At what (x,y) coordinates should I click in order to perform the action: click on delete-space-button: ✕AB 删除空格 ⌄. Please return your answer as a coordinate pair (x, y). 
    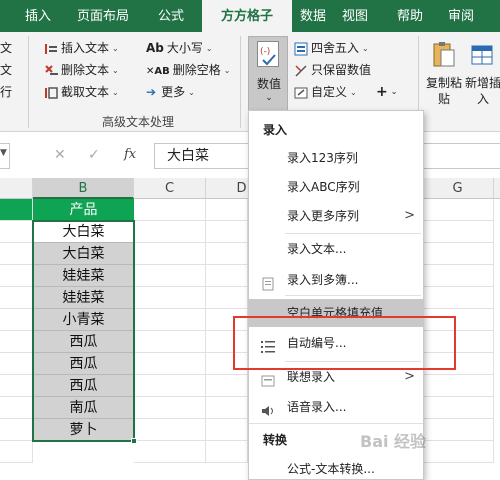
    Looking at the image, I should click on (188, 70).